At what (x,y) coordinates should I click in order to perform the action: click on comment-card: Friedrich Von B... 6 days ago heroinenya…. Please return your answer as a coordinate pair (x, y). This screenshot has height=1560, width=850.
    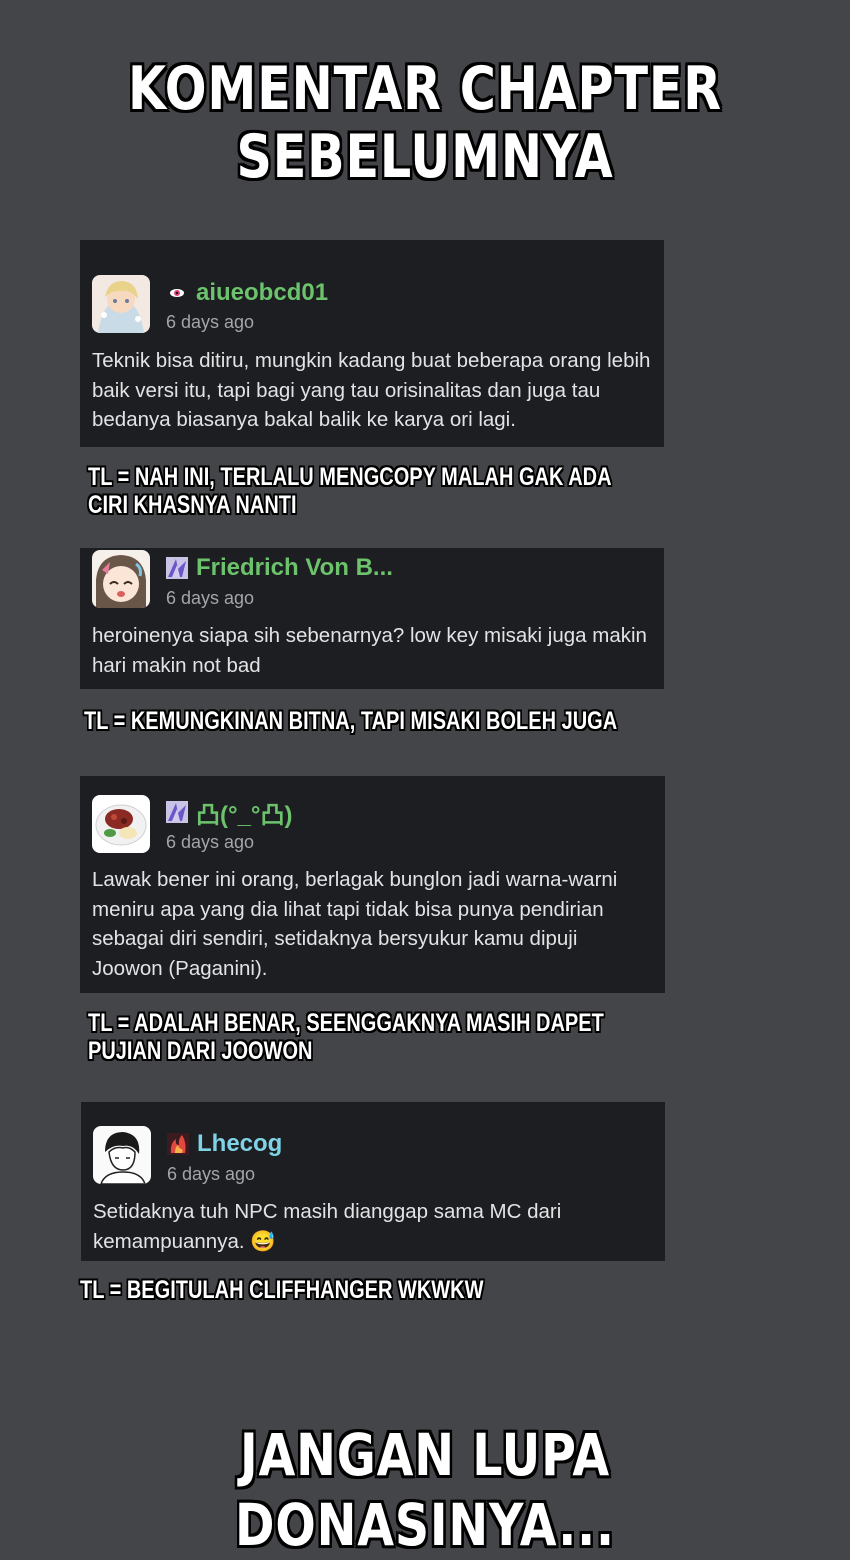
    Looking at the image, I should click on (372, 618).